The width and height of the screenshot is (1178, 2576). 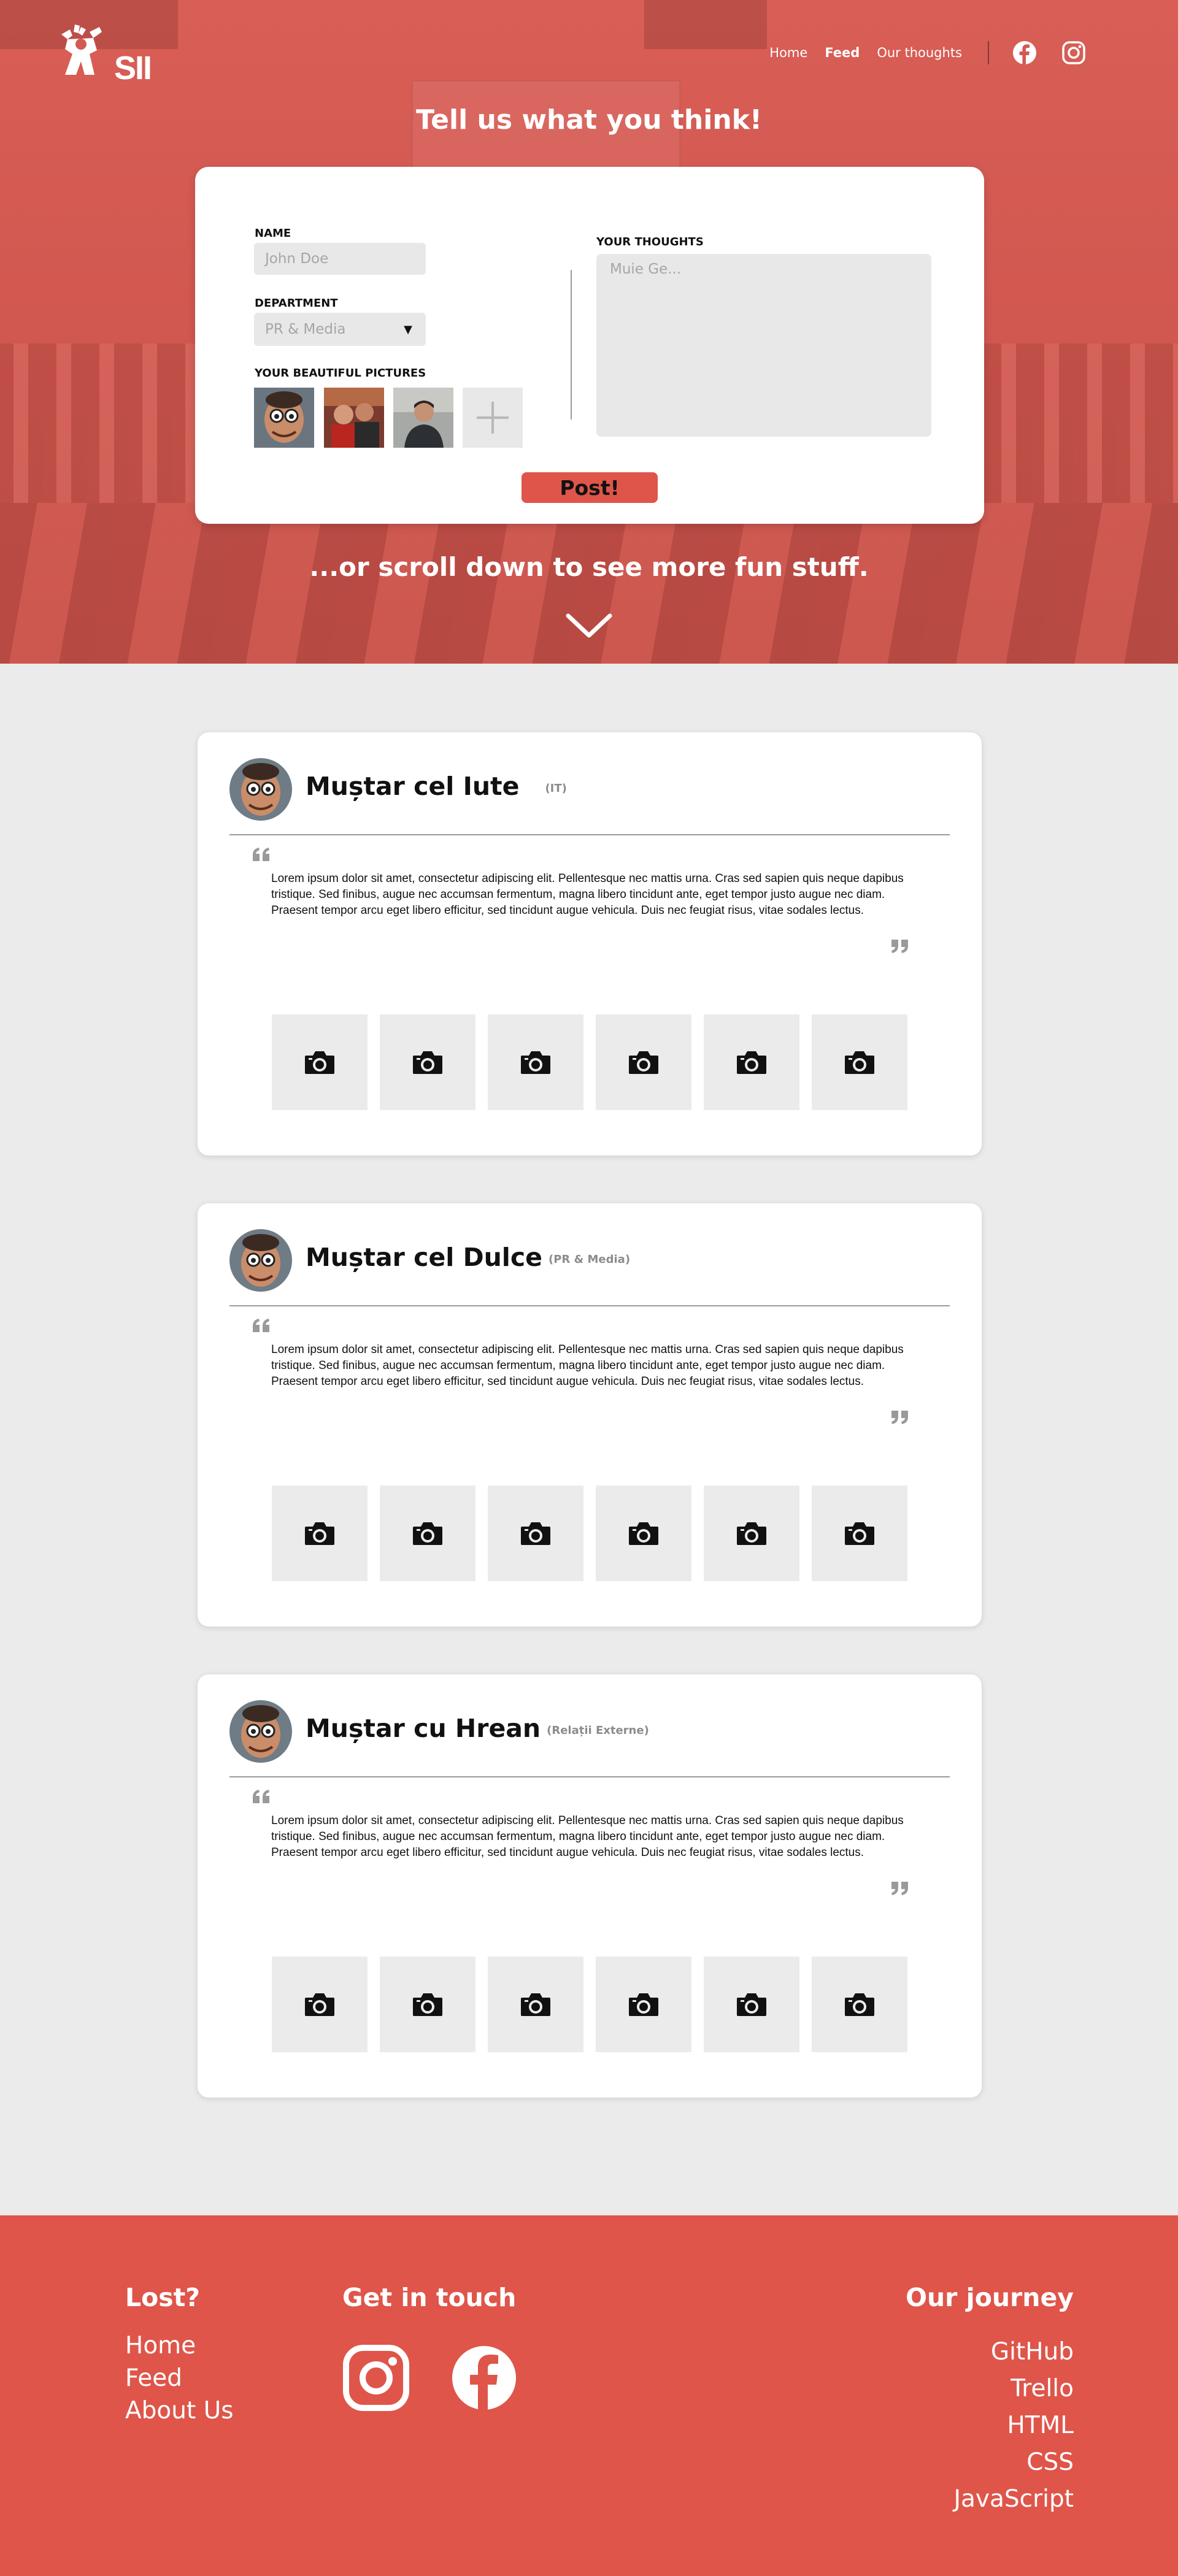 What do you see at coordinates (179, 2411) in the screenshot?
I see `footer-link-about-us: About Us` at bounding box center [179, 2411].